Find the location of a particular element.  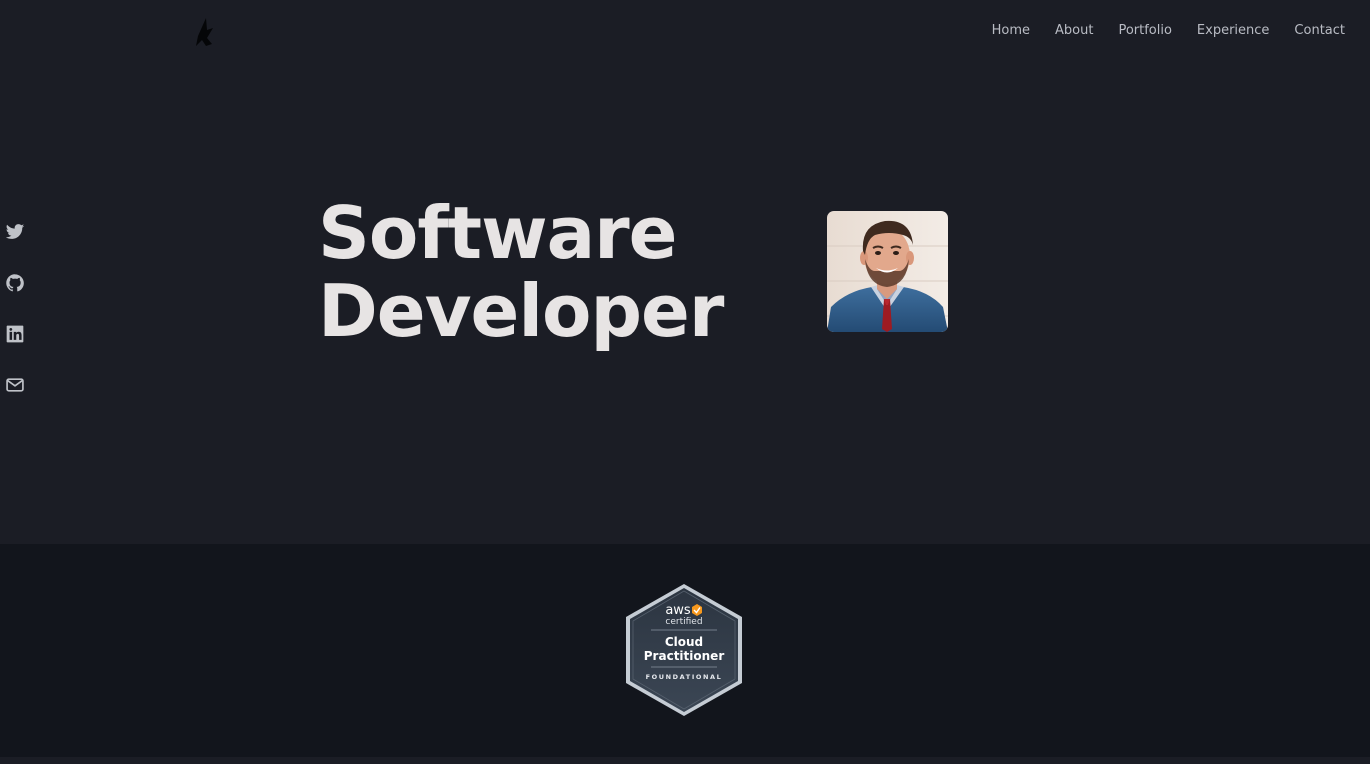

badge-line-1: Cloud is located at coordinates (684, 642).